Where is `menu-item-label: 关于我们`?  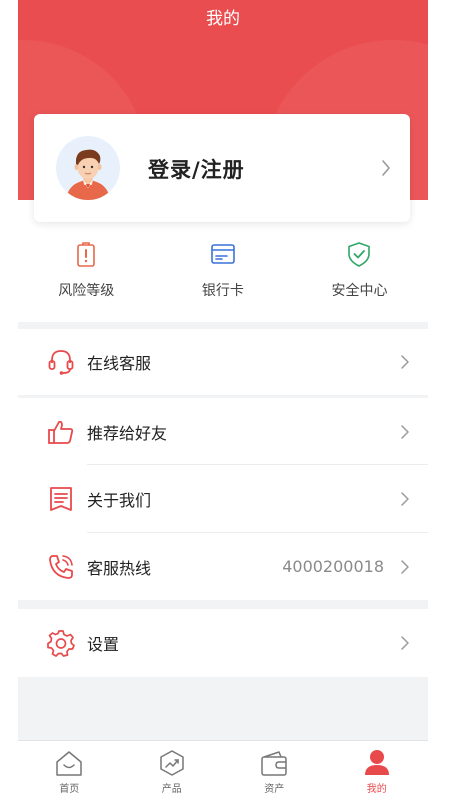 menu-item-label: 关于我们 is located at coordinates (119, 500).